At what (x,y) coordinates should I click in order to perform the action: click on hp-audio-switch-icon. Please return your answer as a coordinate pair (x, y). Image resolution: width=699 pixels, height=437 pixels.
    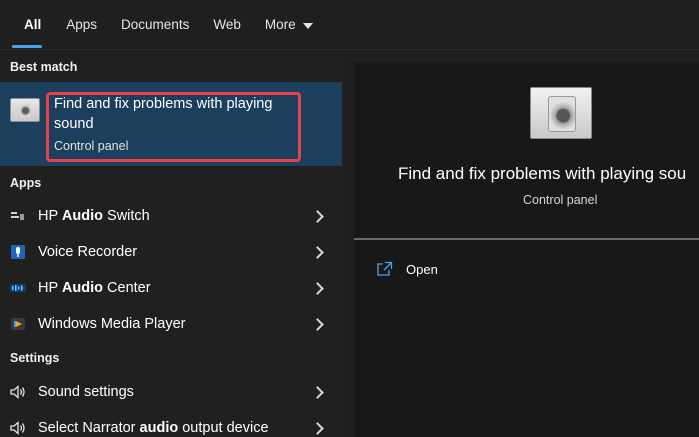
    Looking at the image, I should click on (17, 216).